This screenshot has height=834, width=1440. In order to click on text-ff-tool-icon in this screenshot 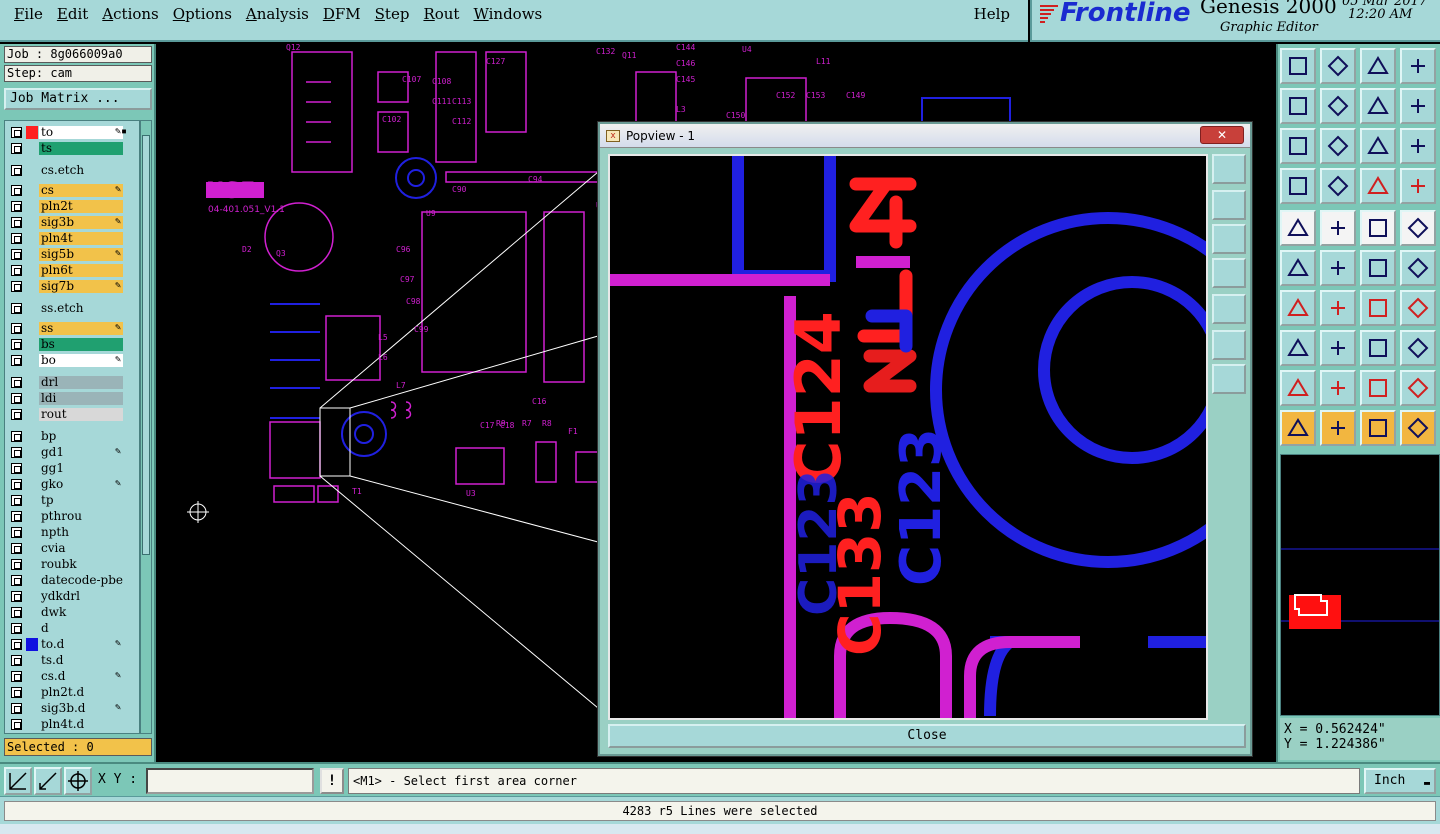, I will do `click(1418, 308)`.